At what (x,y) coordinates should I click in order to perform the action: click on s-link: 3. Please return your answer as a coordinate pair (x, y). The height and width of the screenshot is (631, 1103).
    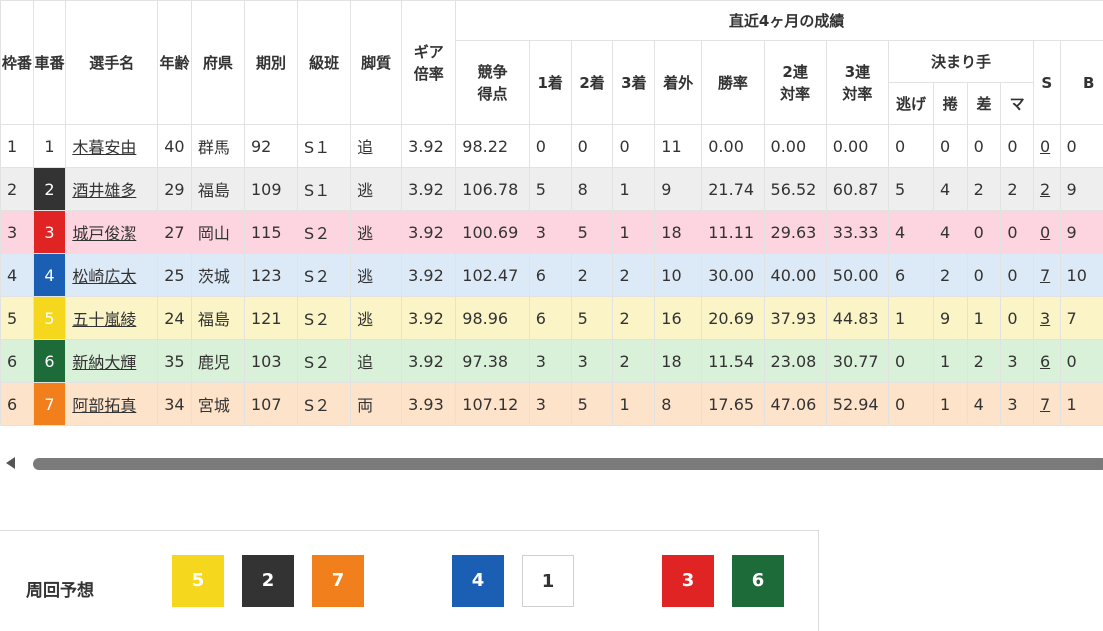
    Looking at the image, I should click on (1045, 318).